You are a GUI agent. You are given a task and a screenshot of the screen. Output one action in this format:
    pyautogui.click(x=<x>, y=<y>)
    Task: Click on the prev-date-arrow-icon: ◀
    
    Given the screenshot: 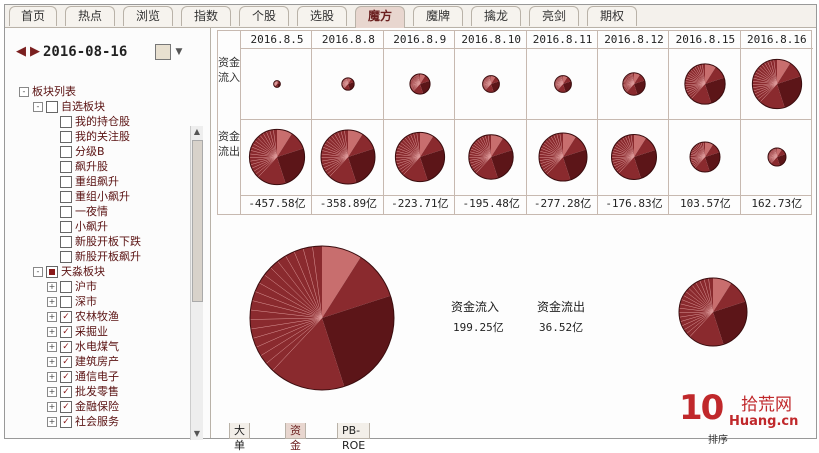 What is the action you would take?
    pyautogui.click(x=21, y=52)
    